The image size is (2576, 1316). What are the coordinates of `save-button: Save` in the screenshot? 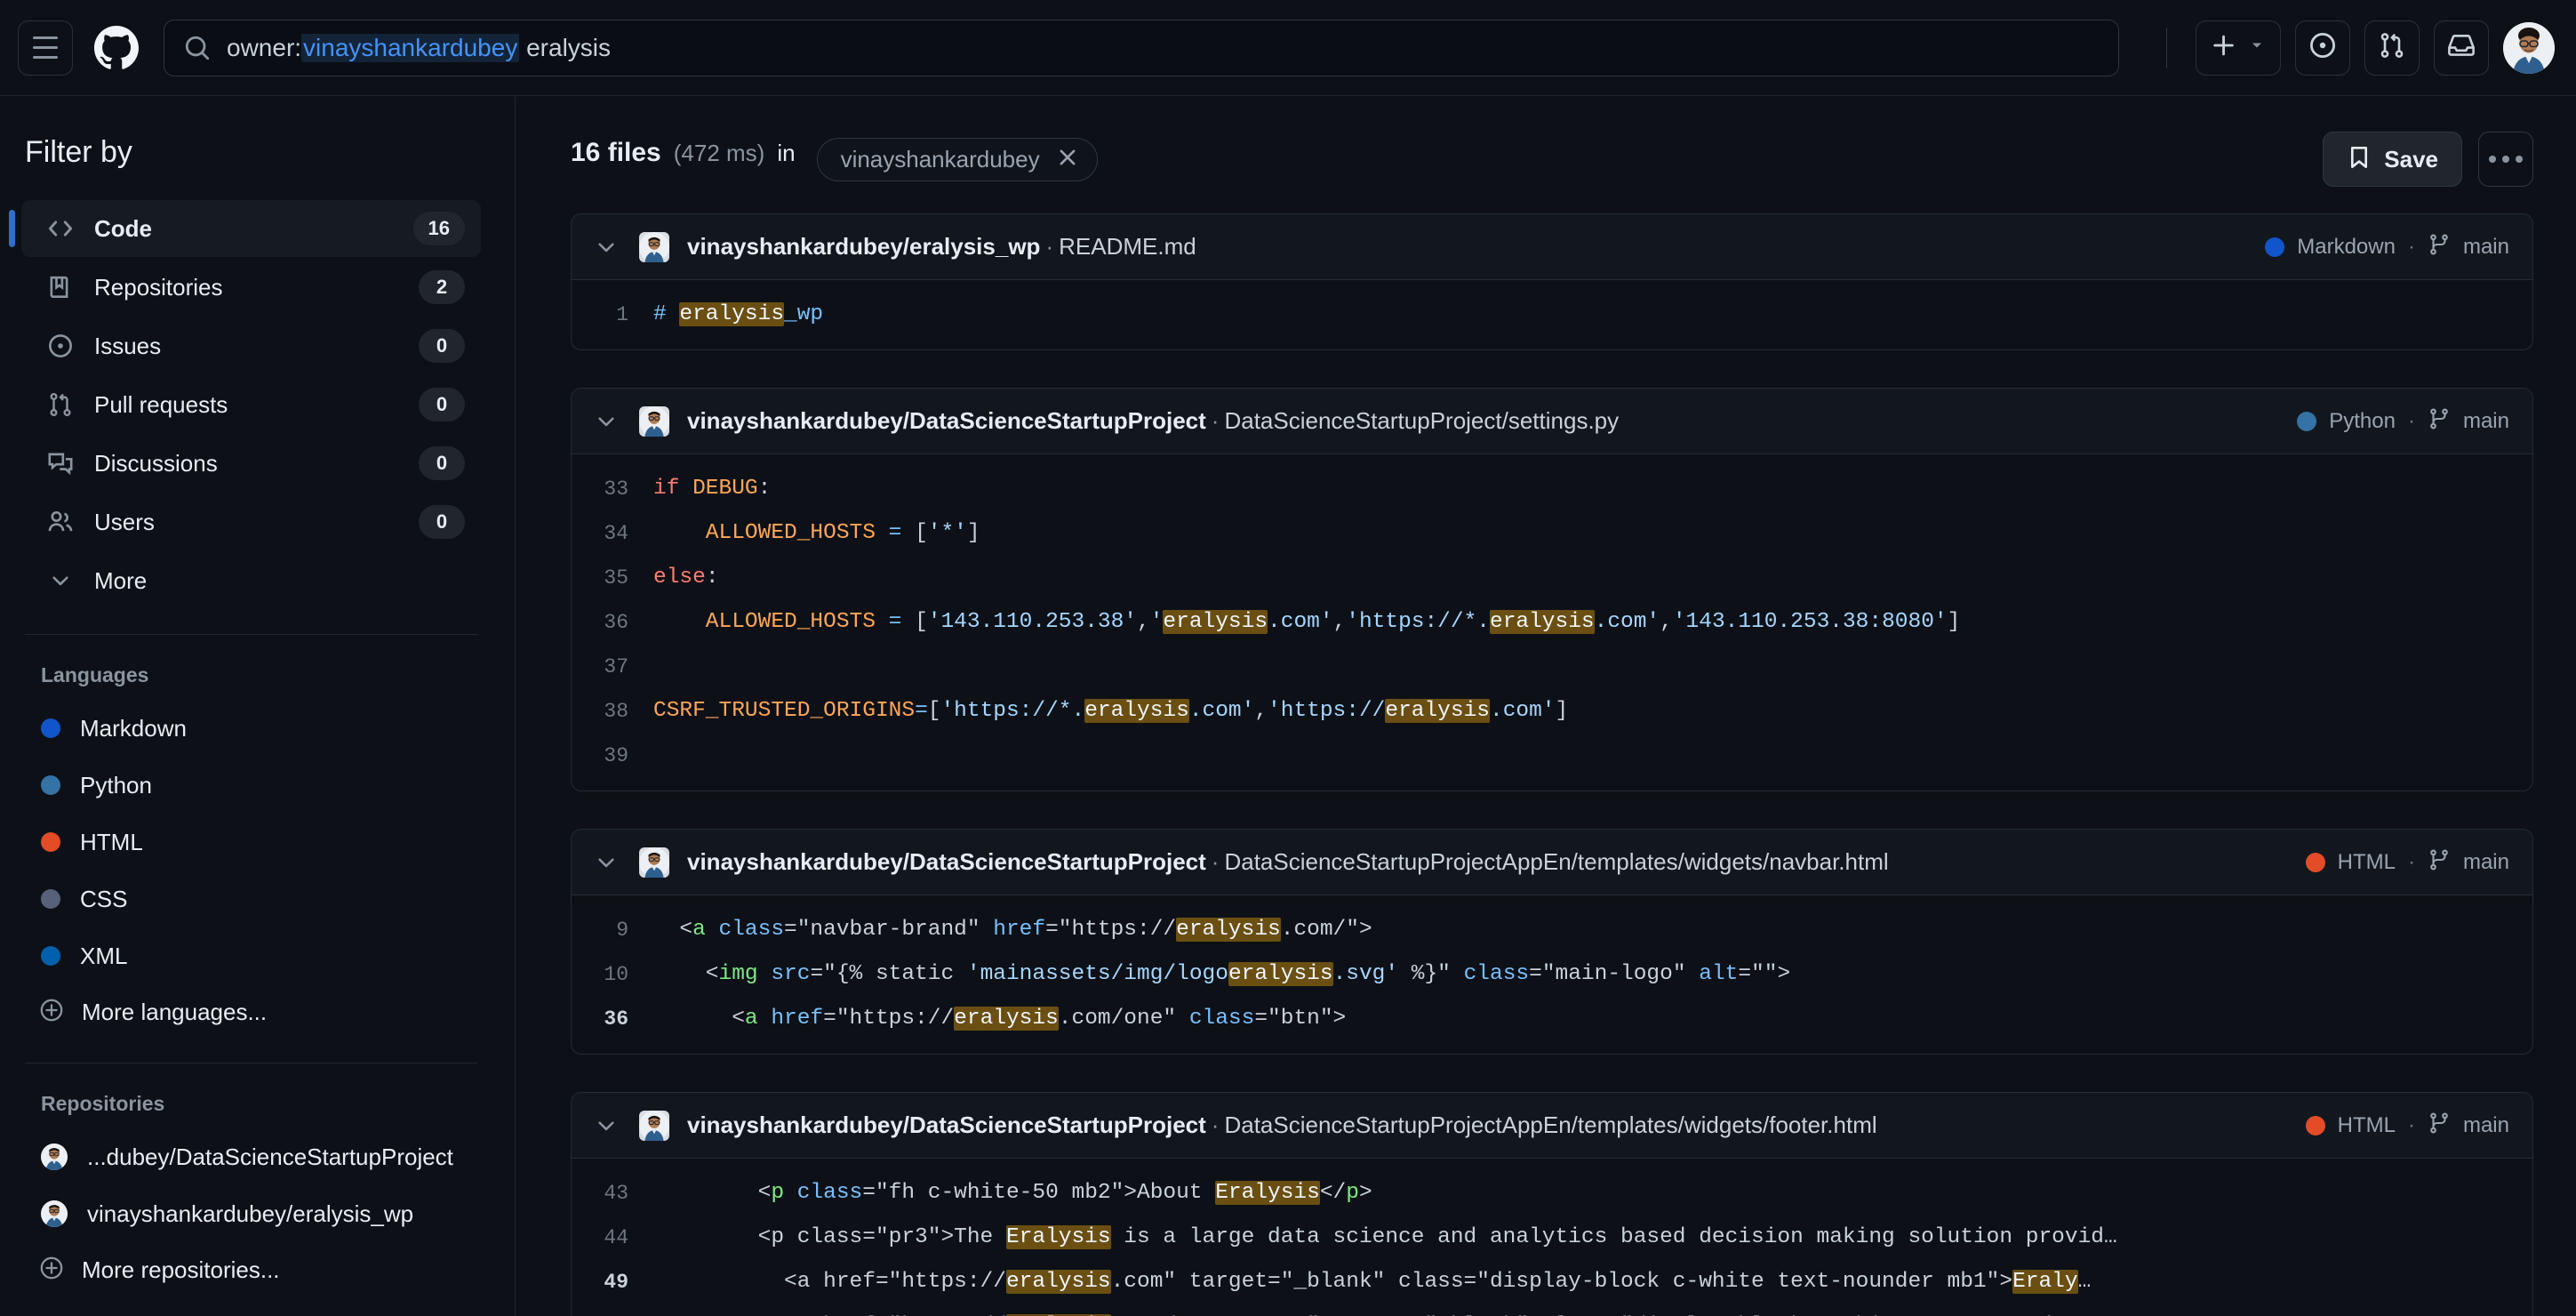 It's located at (2392, 159).